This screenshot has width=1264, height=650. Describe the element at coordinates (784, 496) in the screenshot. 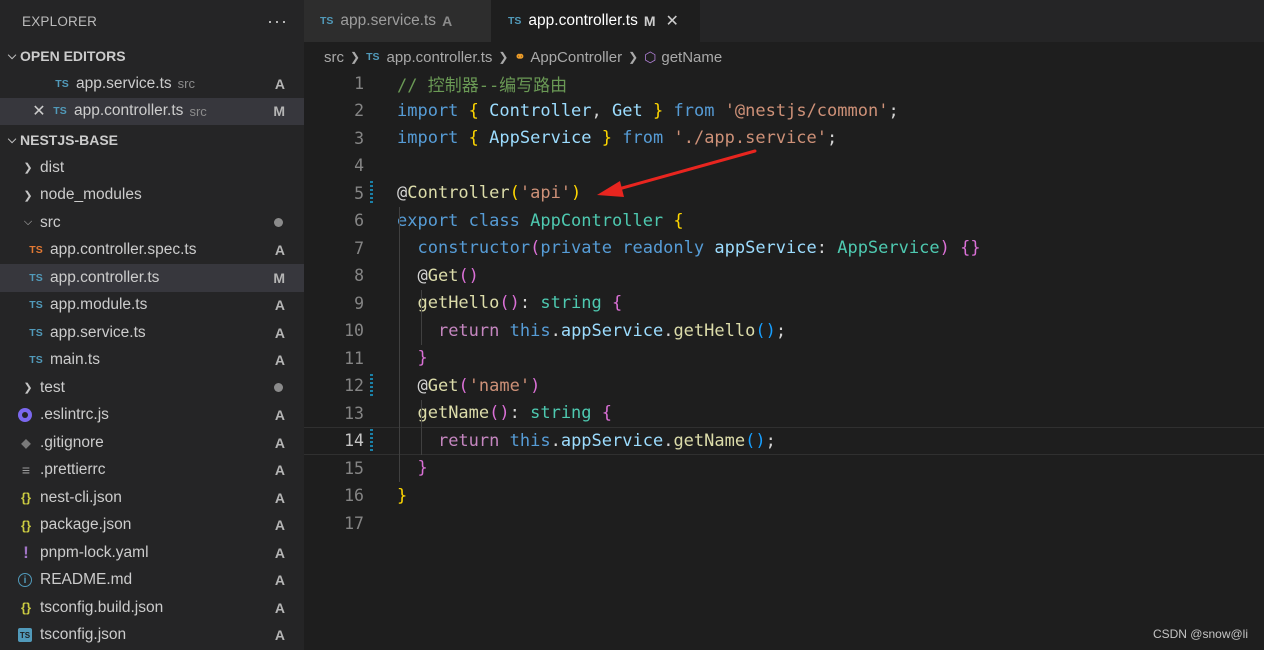

I see `code-line: 16}` at that location.